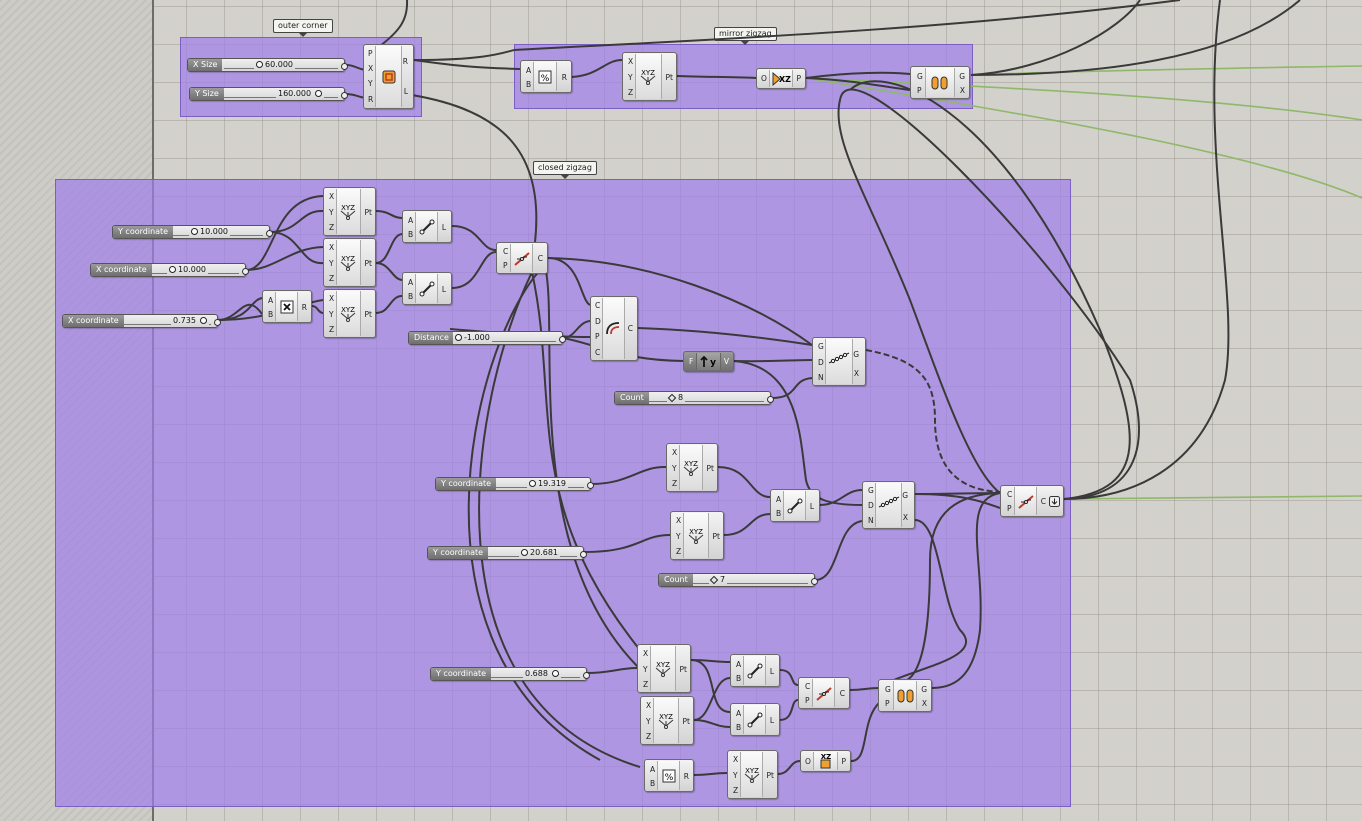 The image size is (1362, 821). What do you see at coordinates (871, 490) in the screenshot?
I see `input-port-g: G` at bounding box center [871, 490].